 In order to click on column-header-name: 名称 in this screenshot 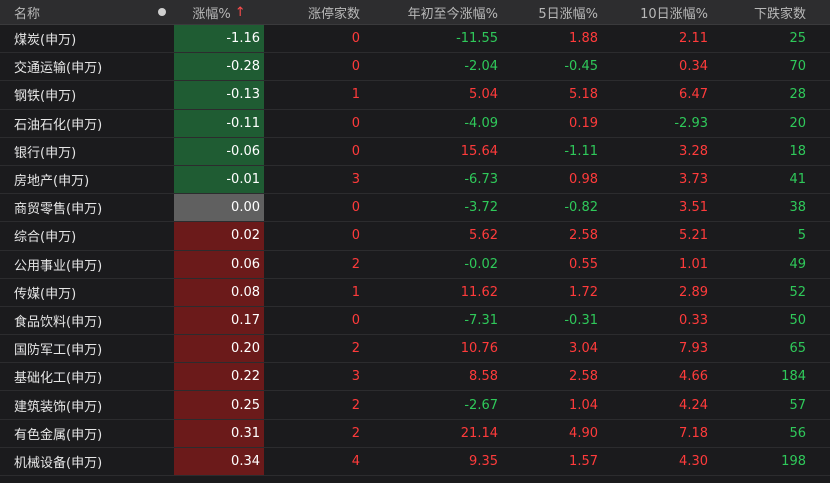, I will do `click(75, 12)`.